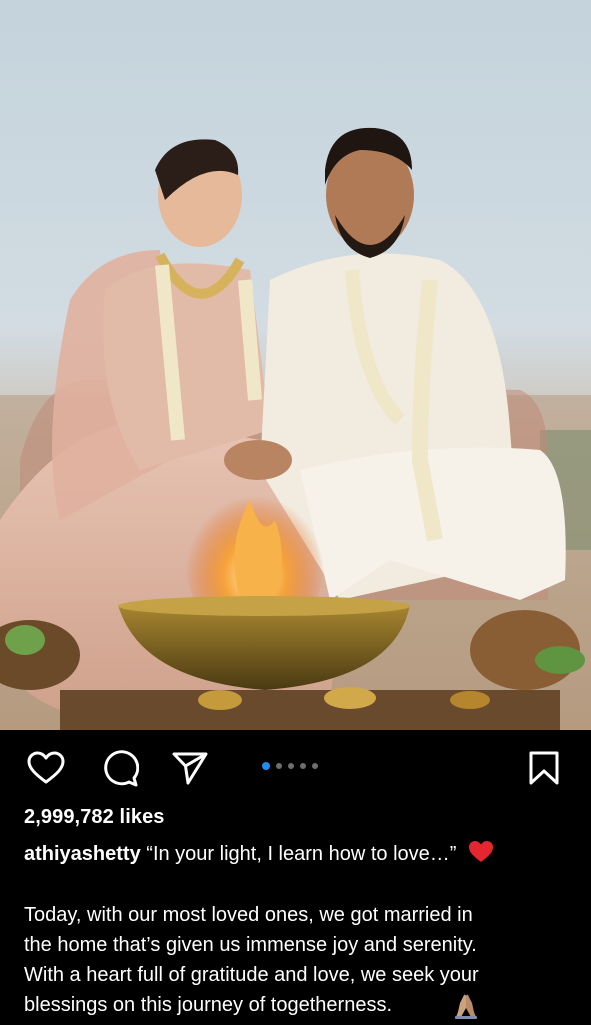 The height and width of the screenshot is (1025, 591). I want to click on paper-plane-icon, so click(190, 768).